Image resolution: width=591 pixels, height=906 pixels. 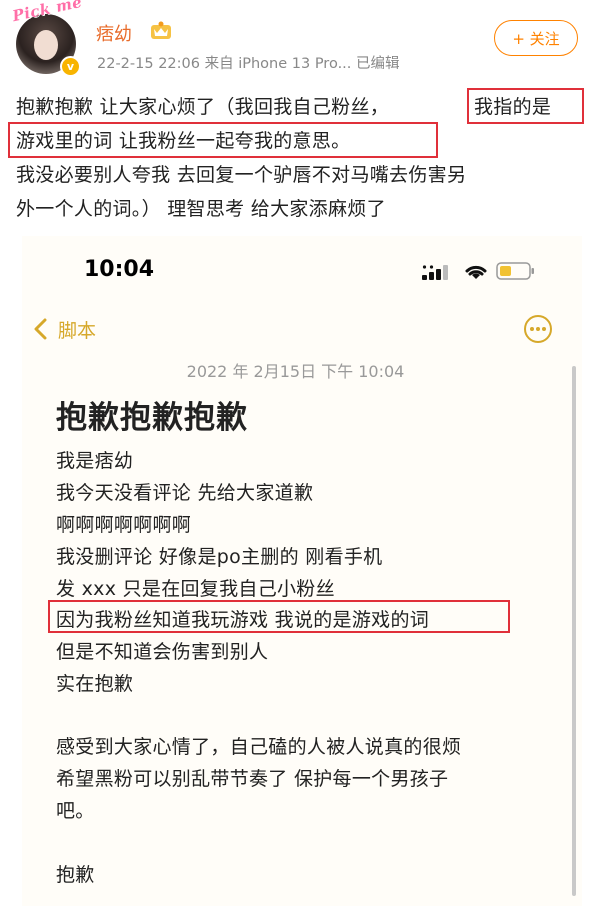 I want to click on note-line: 发 xxx 只是在回复我自己小粉丝, so click(x=195, y=589).